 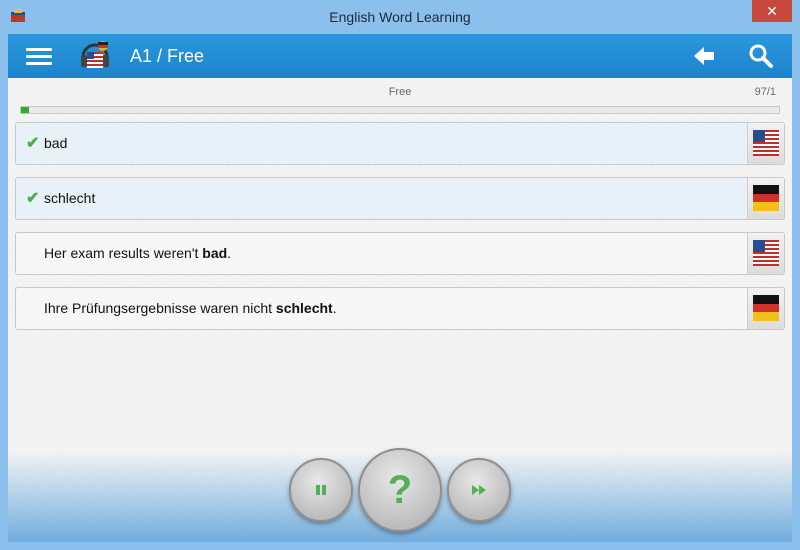 I want to click on next-button, so click(x=479, y=490).